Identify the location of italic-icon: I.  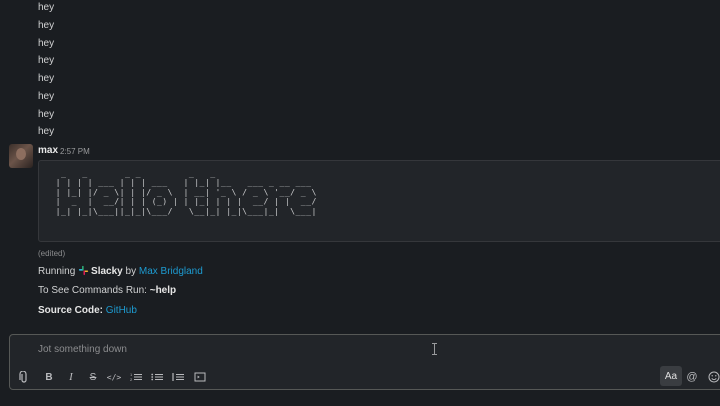
(71, 377).